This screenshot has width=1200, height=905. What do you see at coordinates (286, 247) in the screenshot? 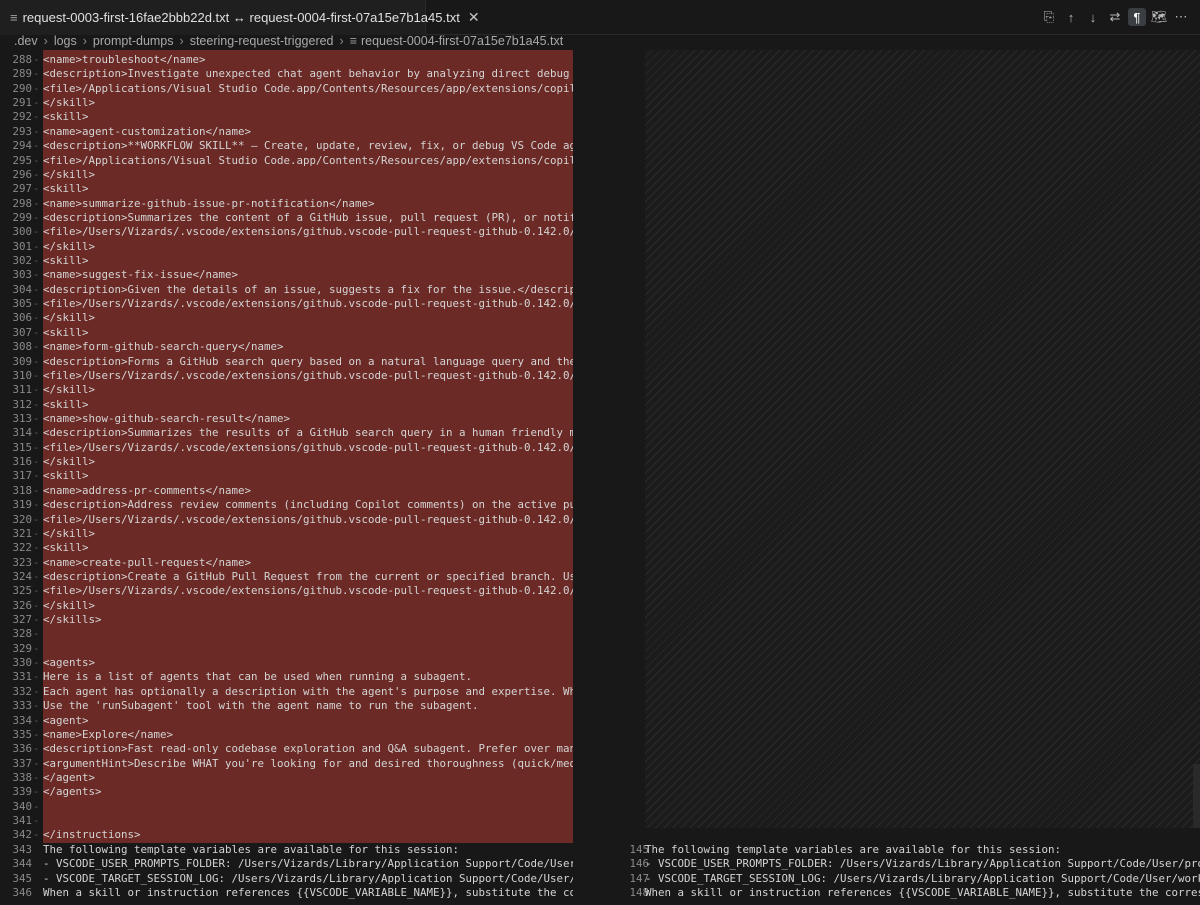
I see `code-line: 301- </skill>` at bounding box center [286, 247].